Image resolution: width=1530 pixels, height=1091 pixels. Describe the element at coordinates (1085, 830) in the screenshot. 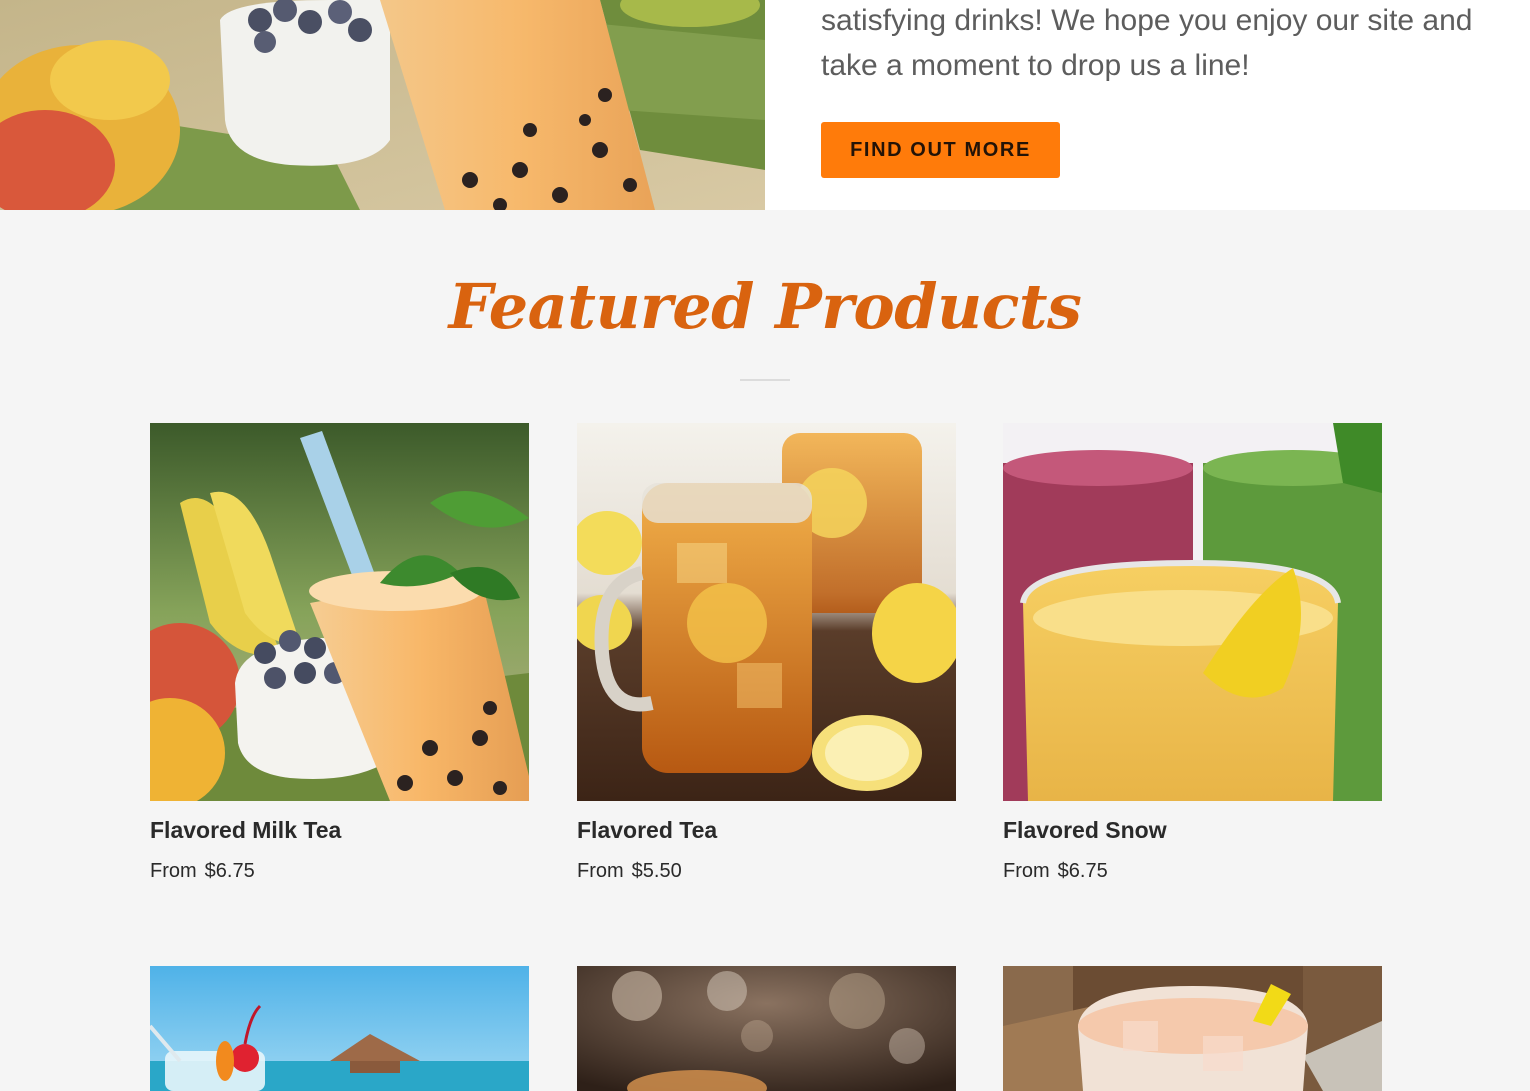

I see `product-name: Flavored Snow` at that location.